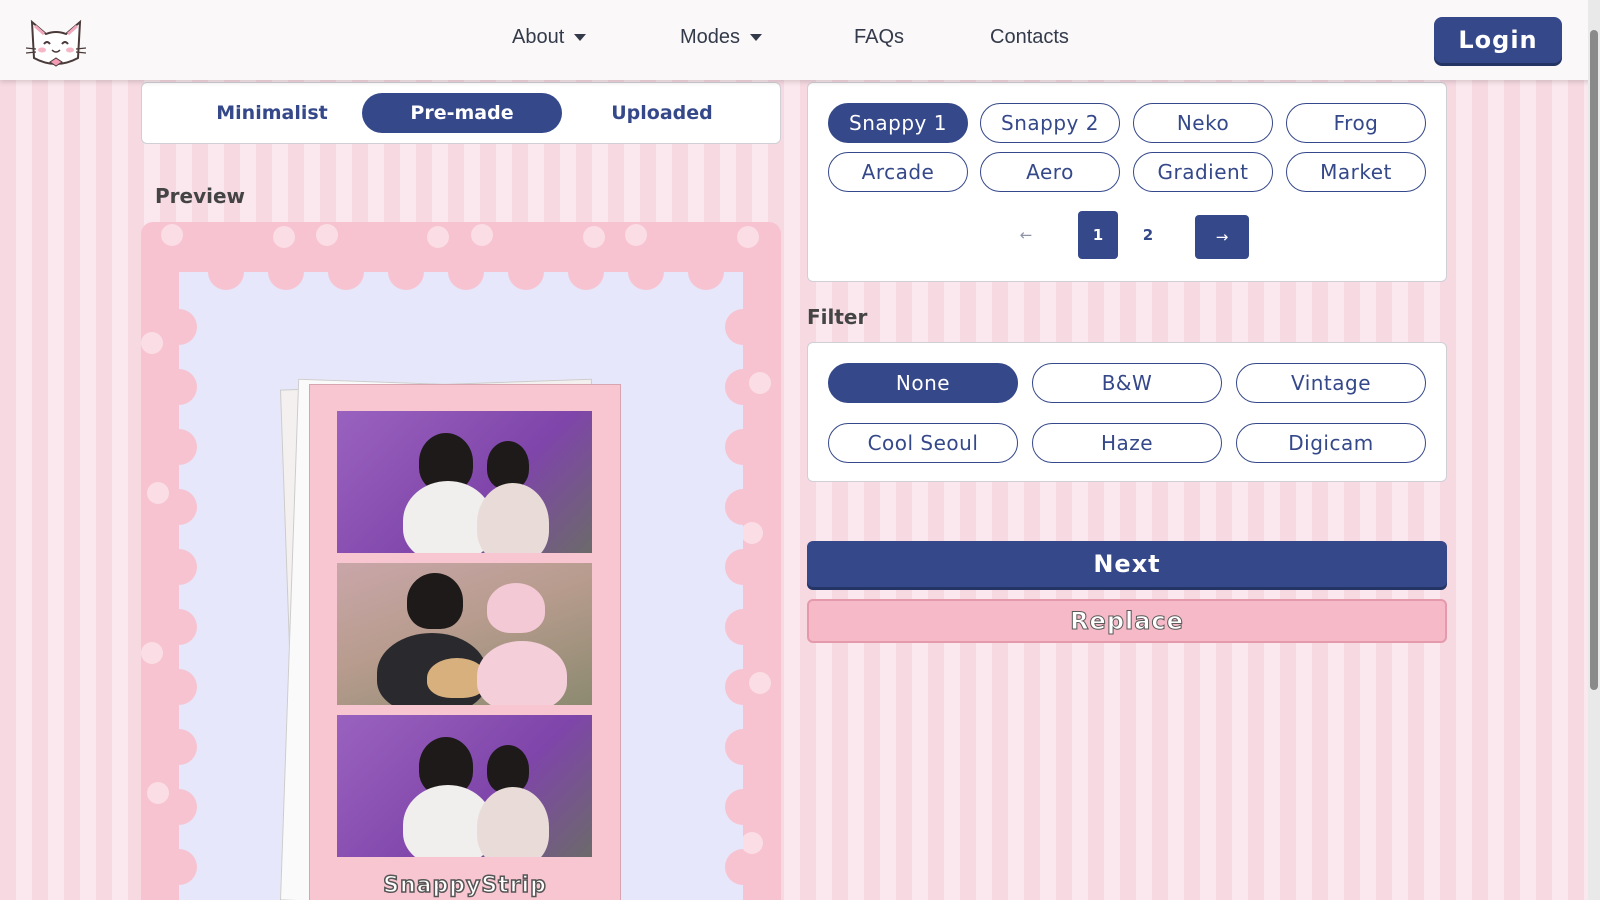 Image resolution: width=1600 pixels, height=900 pixels. What do you see at coordinates (1050, 123) in the screenshot?
I see `template-snappy-2: Snappy 2` at bounding box center [1050, 123].